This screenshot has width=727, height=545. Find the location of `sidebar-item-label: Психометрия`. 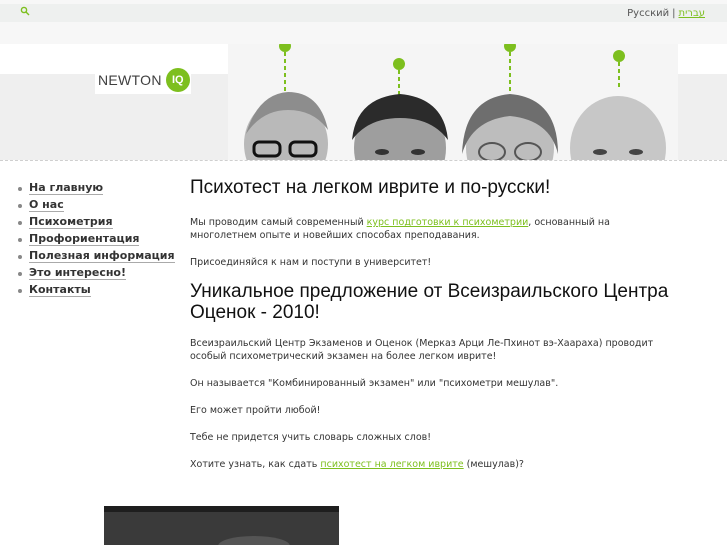

sidebar-item-label: Психометрия is located at coordinates (71, 222).